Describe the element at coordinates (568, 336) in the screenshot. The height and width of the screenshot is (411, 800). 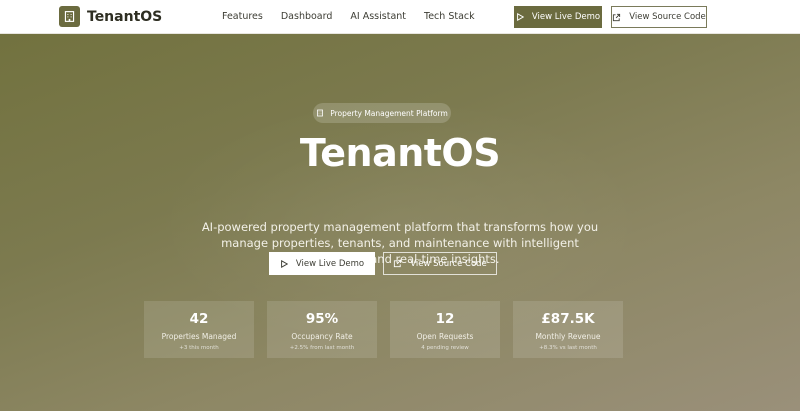
I see `stat-label: Monthly Revenue` at that location.